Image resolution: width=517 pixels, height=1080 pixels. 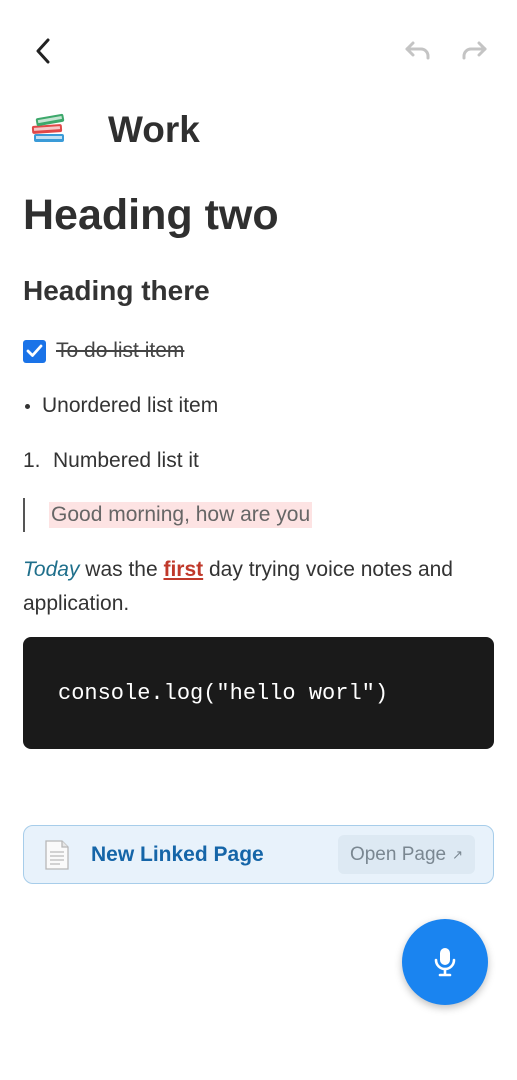 I want to click on quote-bar, so click(x=24, y=515).